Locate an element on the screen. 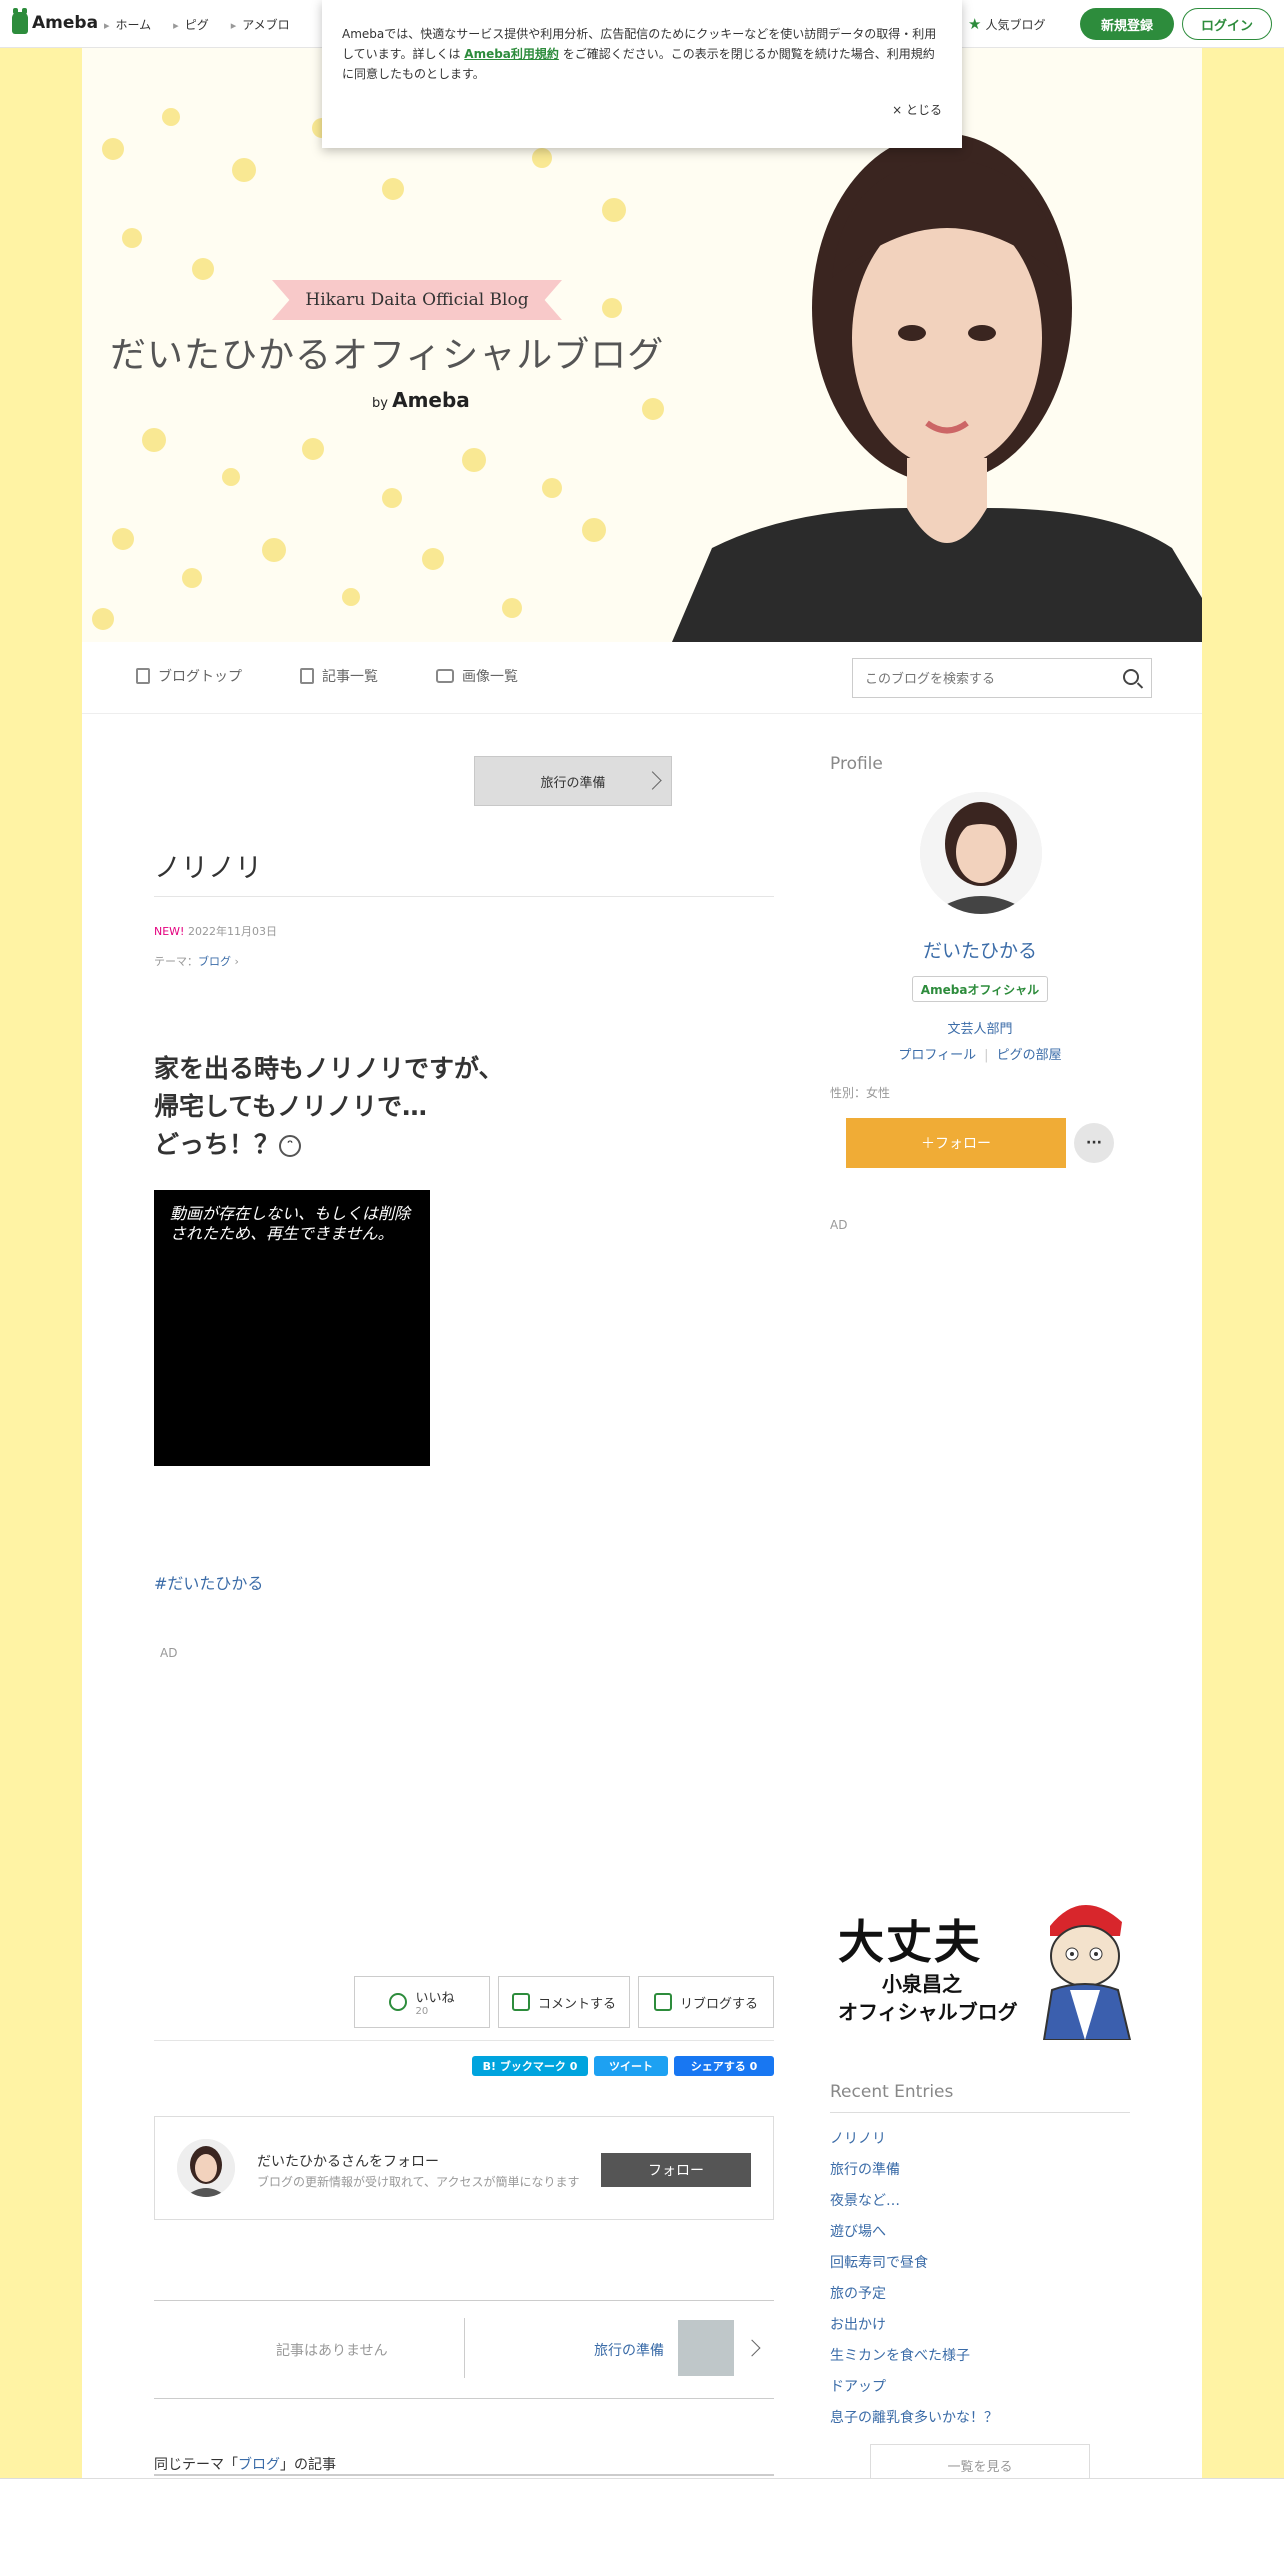 Image resolution: width=1284 pixels, height=2568 pixels. copy-icon is located at coordinates (307, 676).